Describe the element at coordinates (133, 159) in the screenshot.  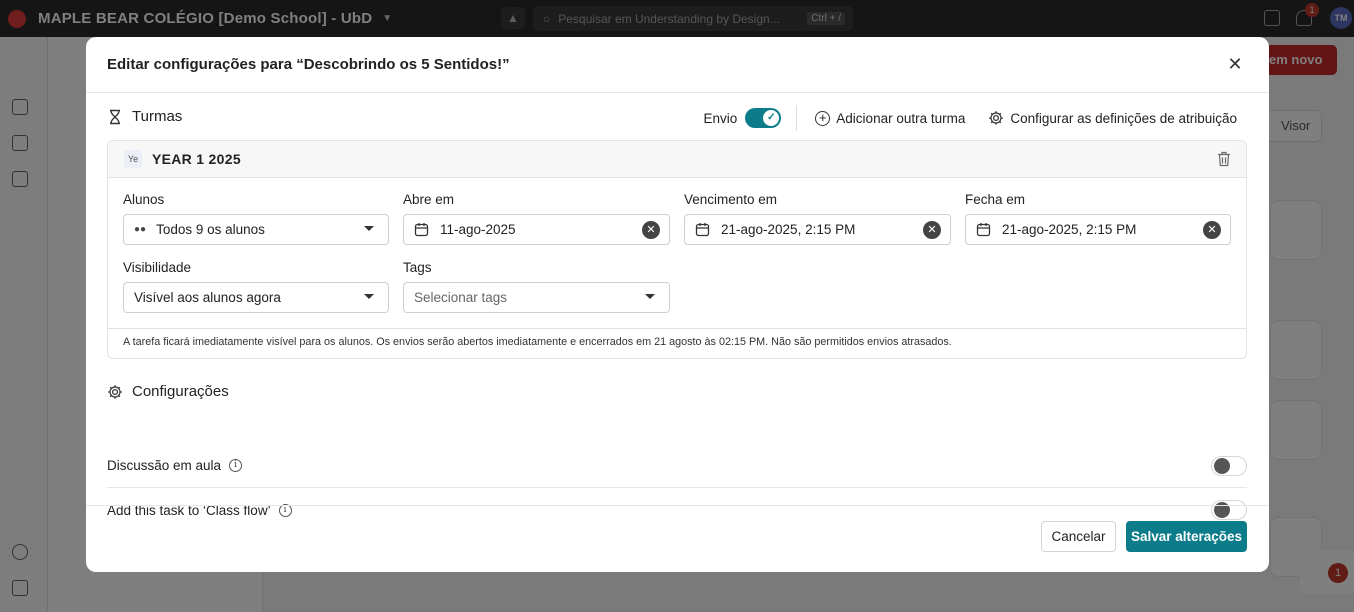
I see `class-chip: Ye` at that location.